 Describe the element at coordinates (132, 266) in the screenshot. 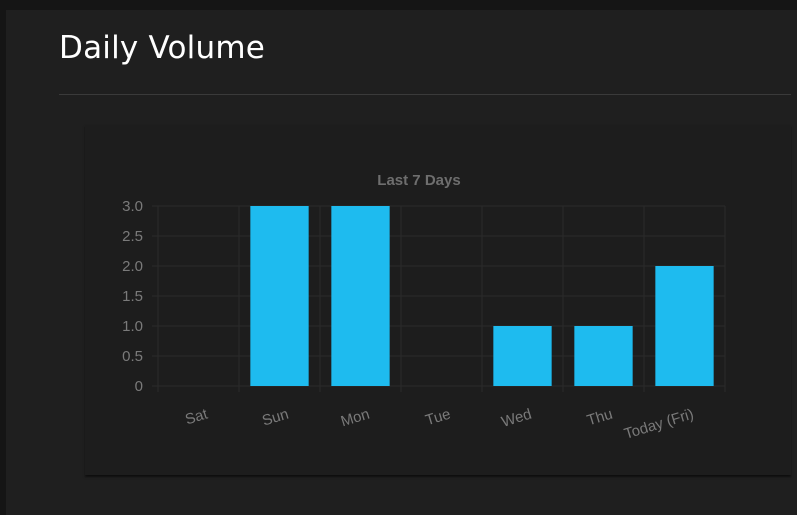

I see `y-tick-label: 2.0` at that location.